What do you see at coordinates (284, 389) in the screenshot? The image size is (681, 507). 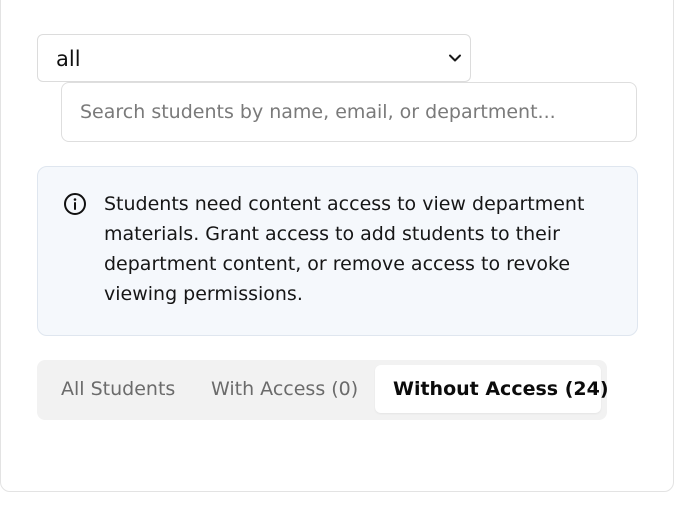 I see `tab-with-access: With Access (0)` at bounding box center [284, 389].